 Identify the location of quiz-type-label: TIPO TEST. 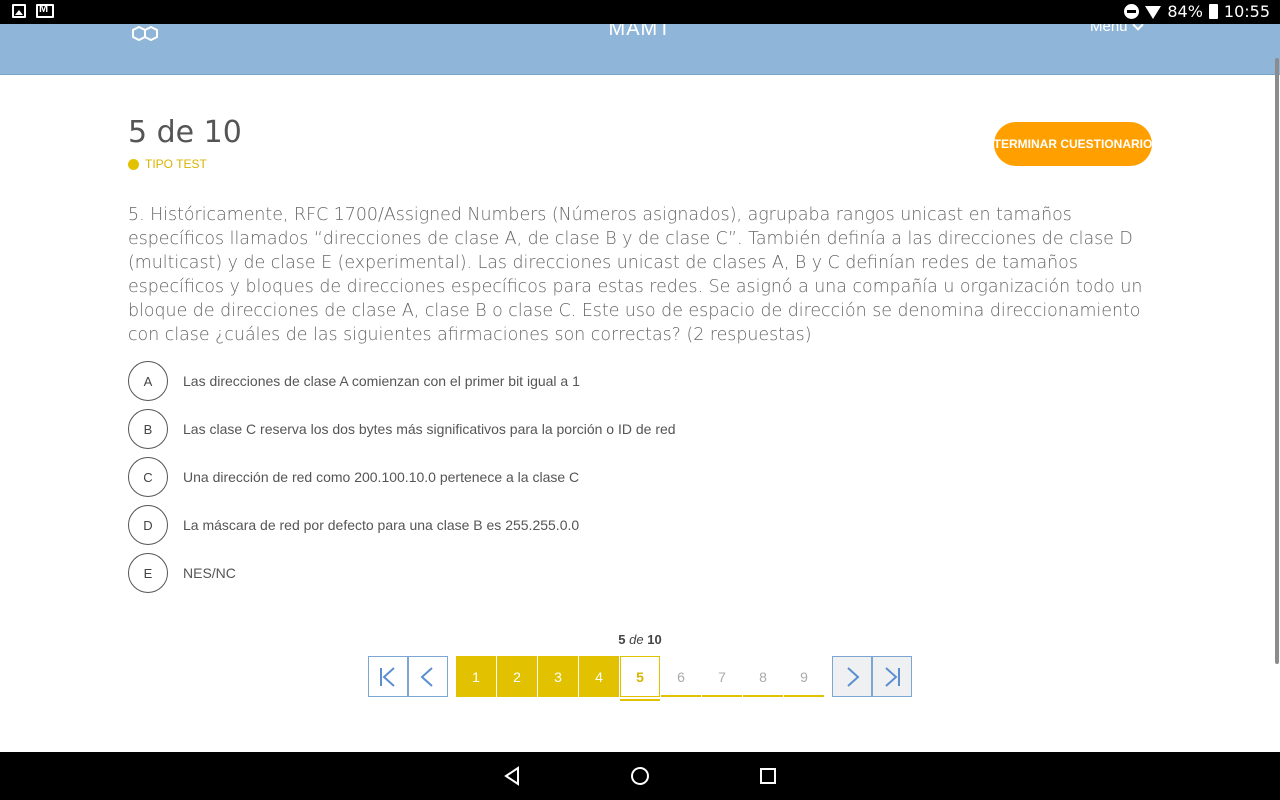
(176, 164).